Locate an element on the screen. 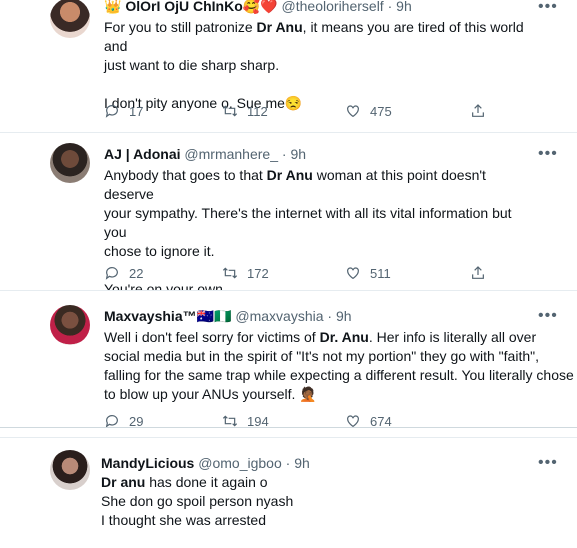  text-line is located at coordinates (319, 84).